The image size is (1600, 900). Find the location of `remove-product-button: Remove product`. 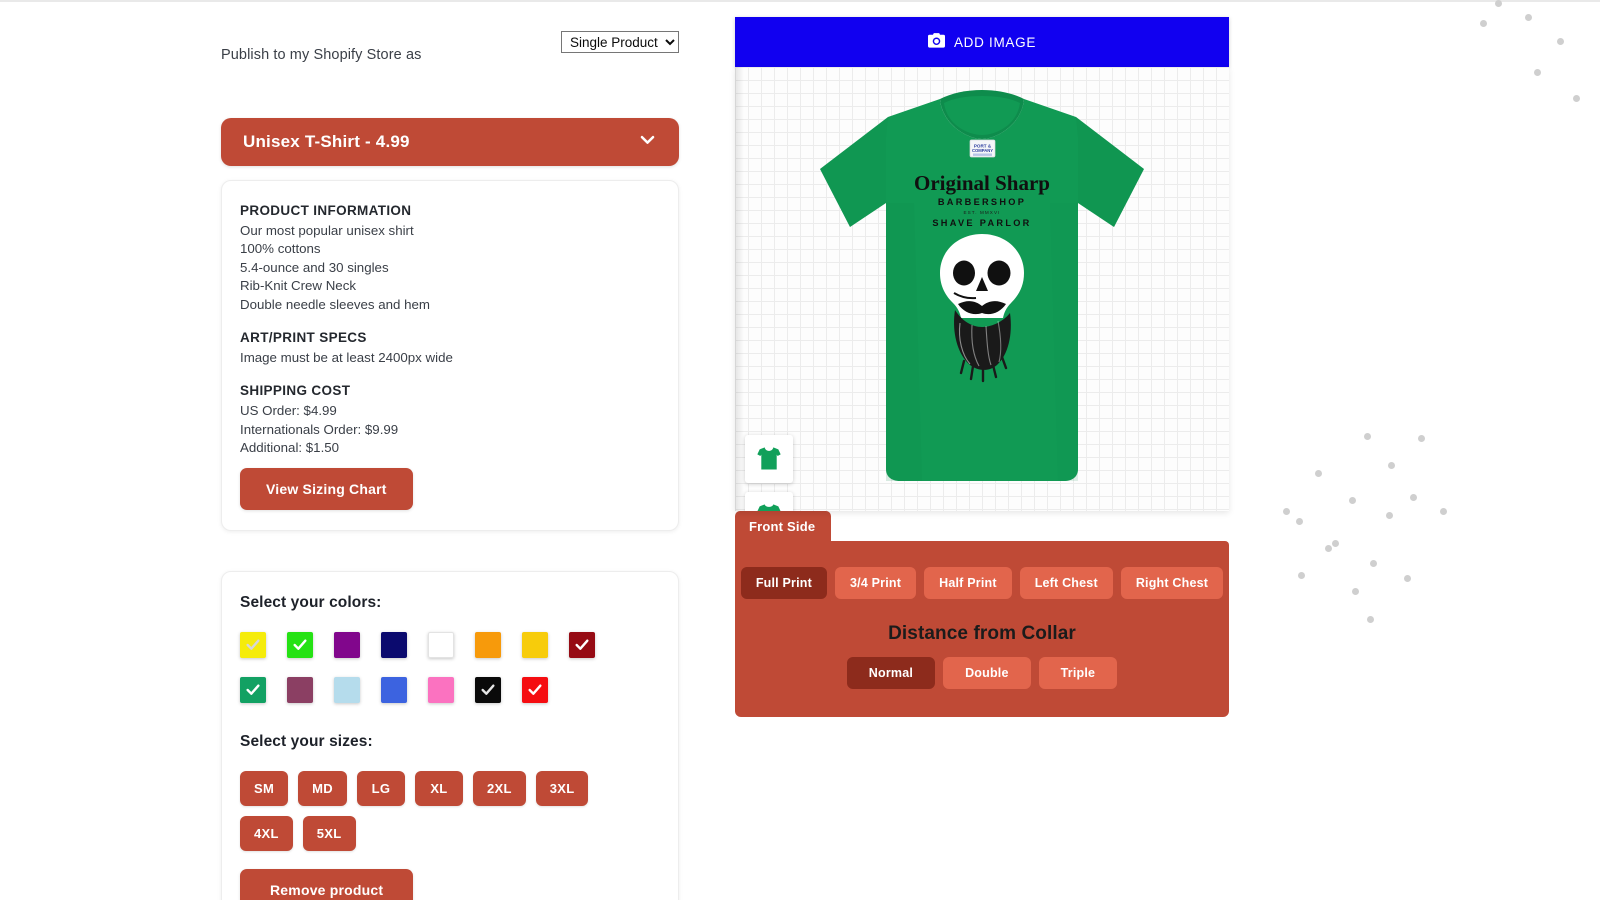

remove-product-button: Remove product is located at coordinates (327, 884).